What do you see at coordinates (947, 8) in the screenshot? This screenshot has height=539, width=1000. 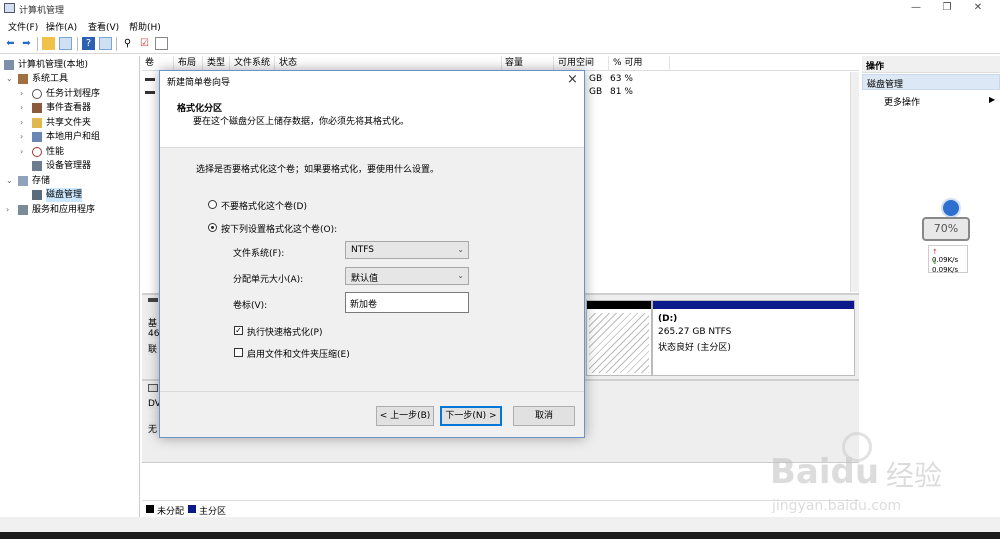 I see `maximize-button: ❐` at bounding box center [947, 8].